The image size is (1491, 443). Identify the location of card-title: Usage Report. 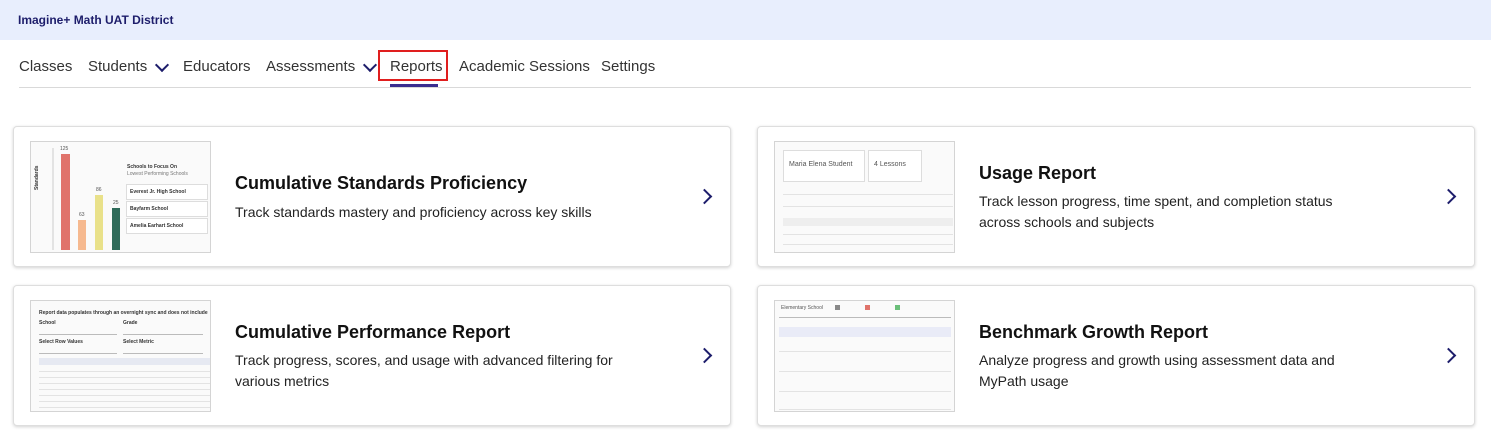
(1038, 173).